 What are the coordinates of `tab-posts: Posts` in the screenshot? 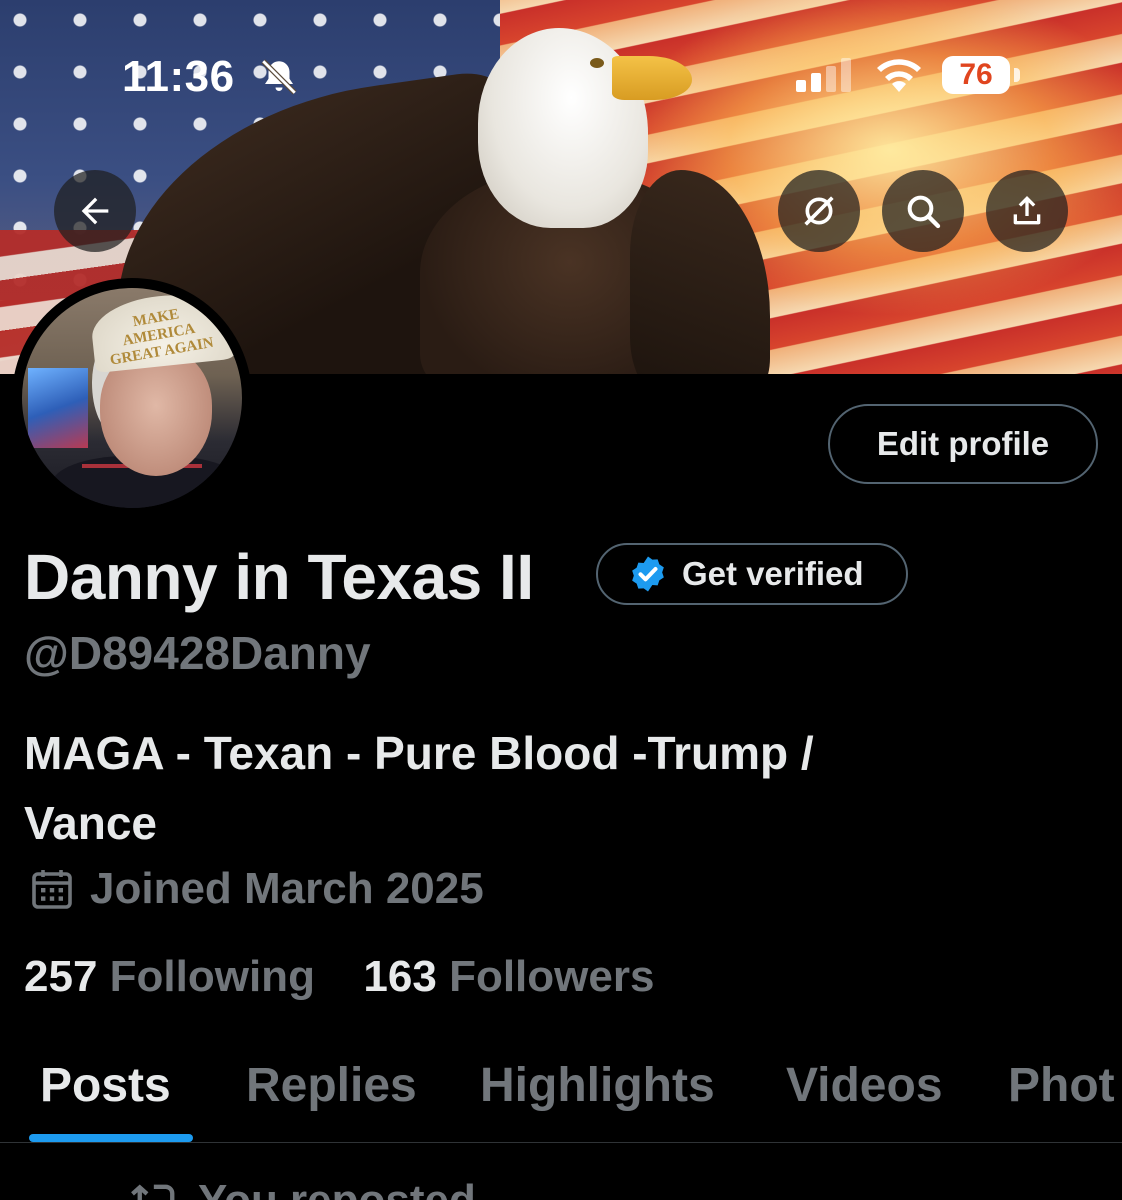 It's located at (105, 1085).